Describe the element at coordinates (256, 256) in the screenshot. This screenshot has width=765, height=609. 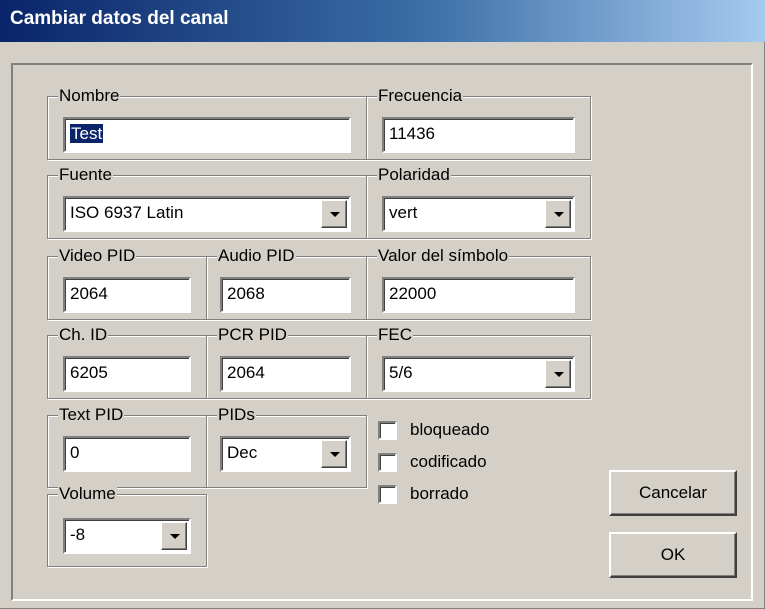
I see `label-audio-pid: Audio PID` at that location.